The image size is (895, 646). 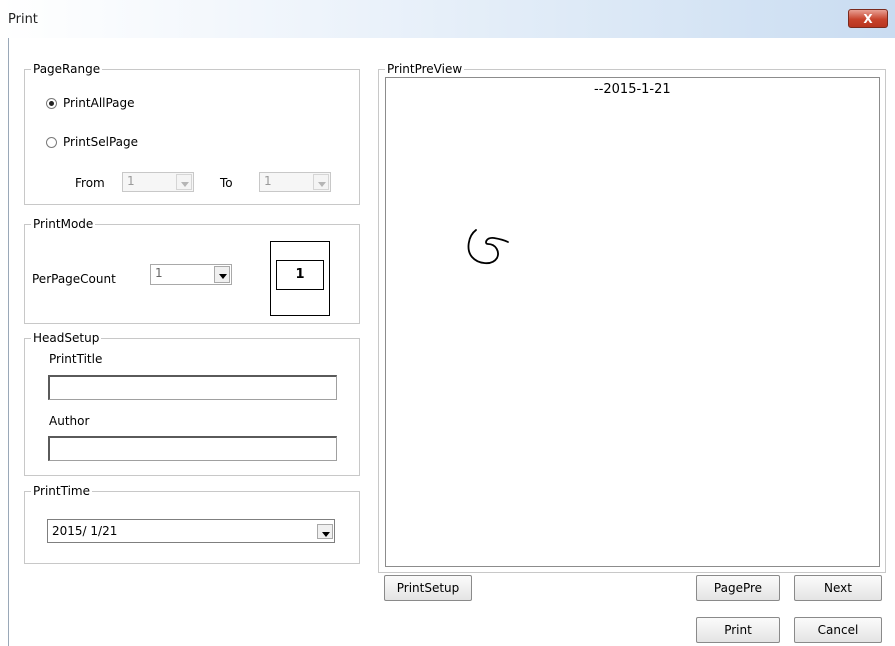 I want to click on preview-date-header: --2015-1-21, so click(x=632, y=89).